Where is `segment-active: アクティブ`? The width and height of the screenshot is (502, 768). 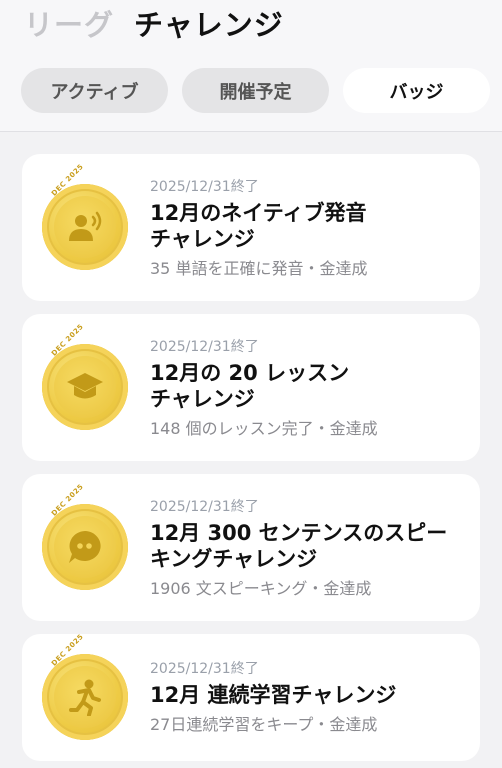 segment-active: アクティブ is located at coordinates (94, 90).